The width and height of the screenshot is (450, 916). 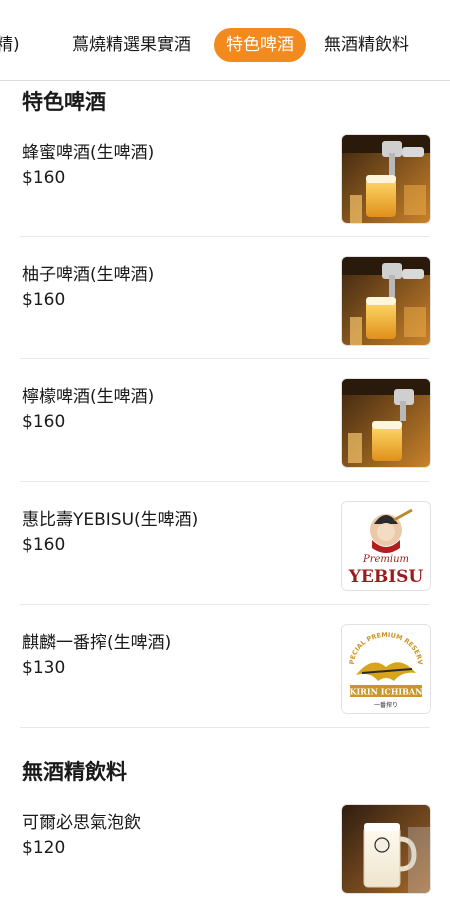 I want to click on section-title-specialty-beer: 特色啤酒, so click(x=64, y=102).